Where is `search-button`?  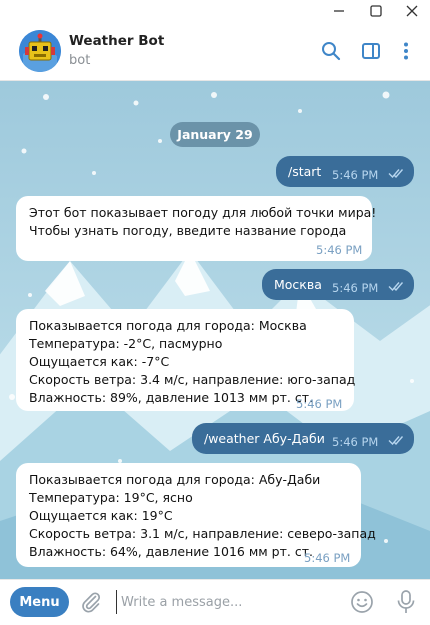 search-button is located at coordinates (331, 51).